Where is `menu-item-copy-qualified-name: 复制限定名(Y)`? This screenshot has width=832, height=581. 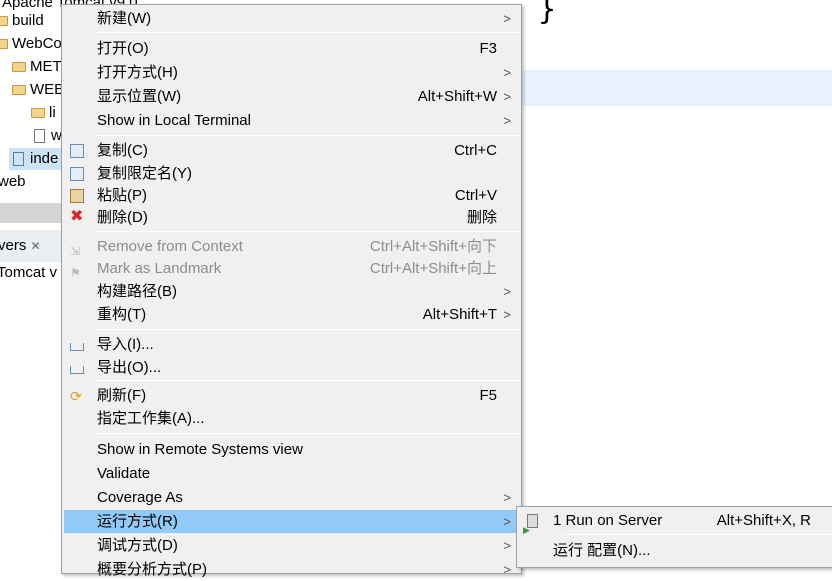 menu-item-copy-qualified-name: 复制限定名(Y) is located at coordinates (291, 173).